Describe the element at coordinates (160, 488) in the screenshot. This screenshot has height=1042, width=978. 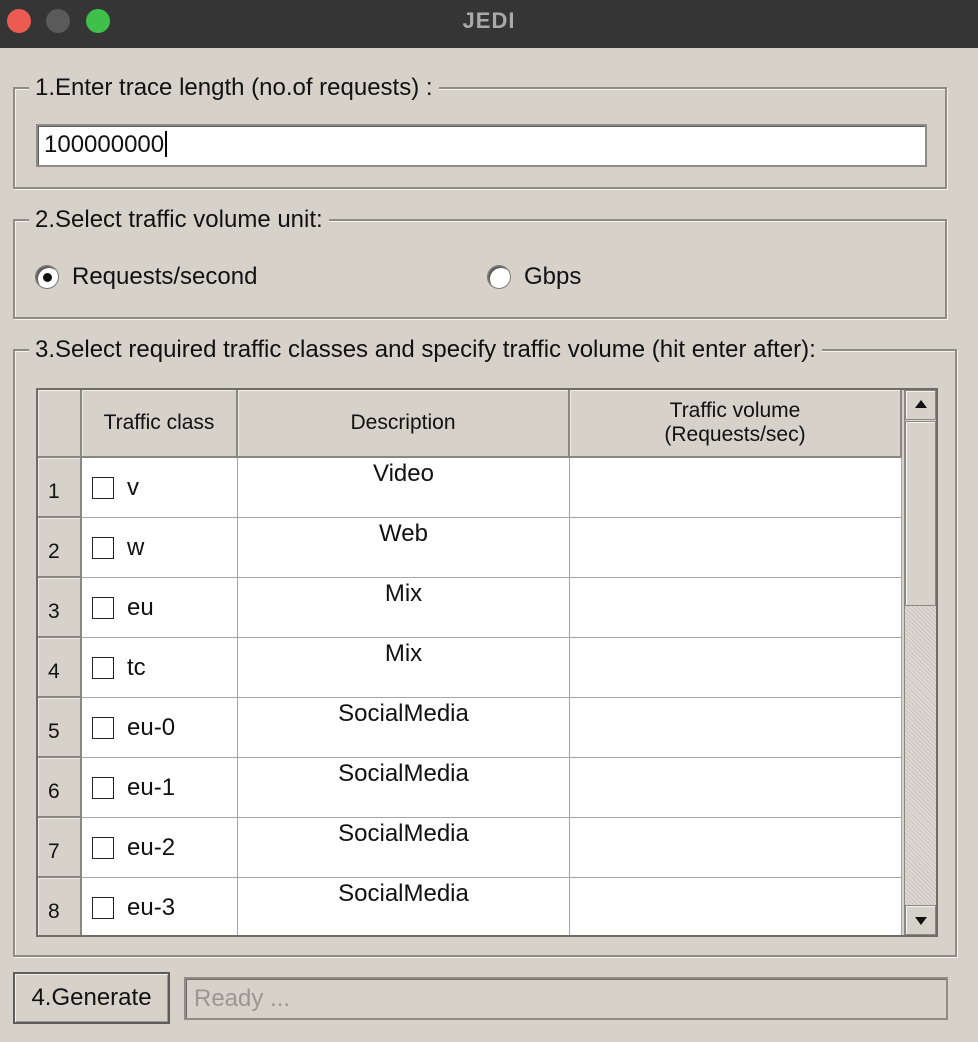
I see `traffic-class-cell: v` at that location.